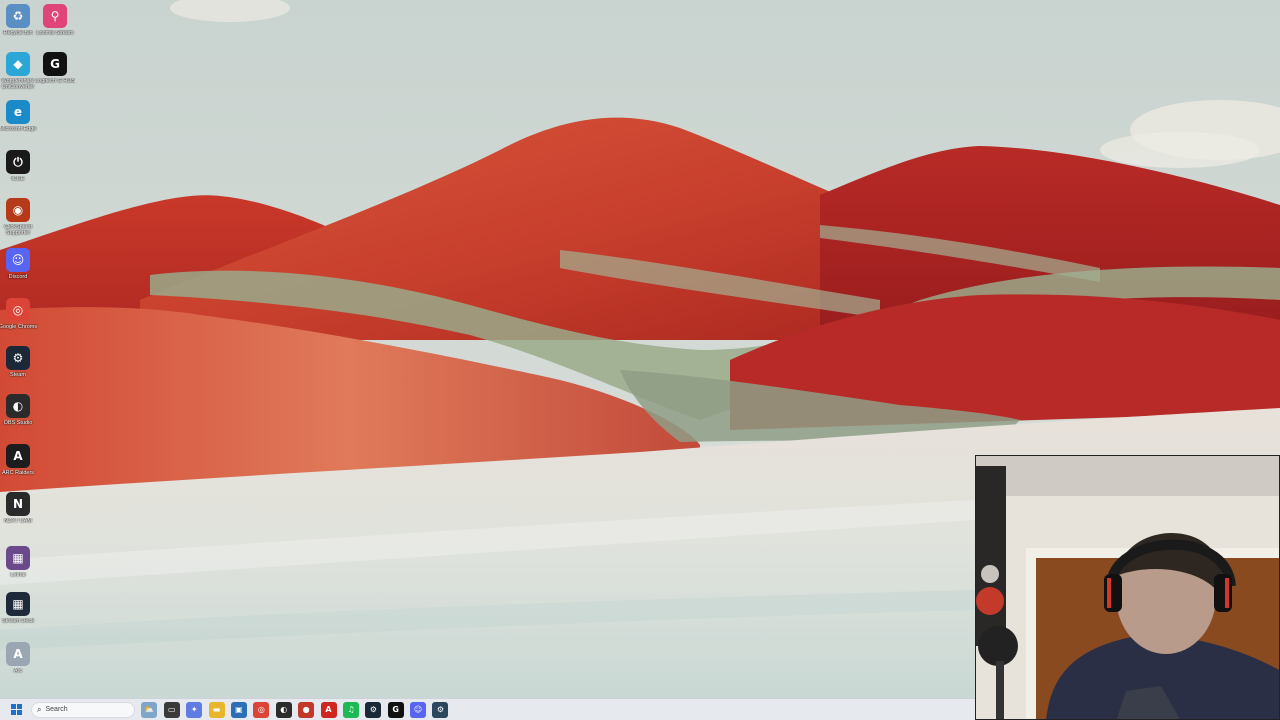  I want to click on desktop-shortcut-label: Recycle Bin, so click(18, 33).